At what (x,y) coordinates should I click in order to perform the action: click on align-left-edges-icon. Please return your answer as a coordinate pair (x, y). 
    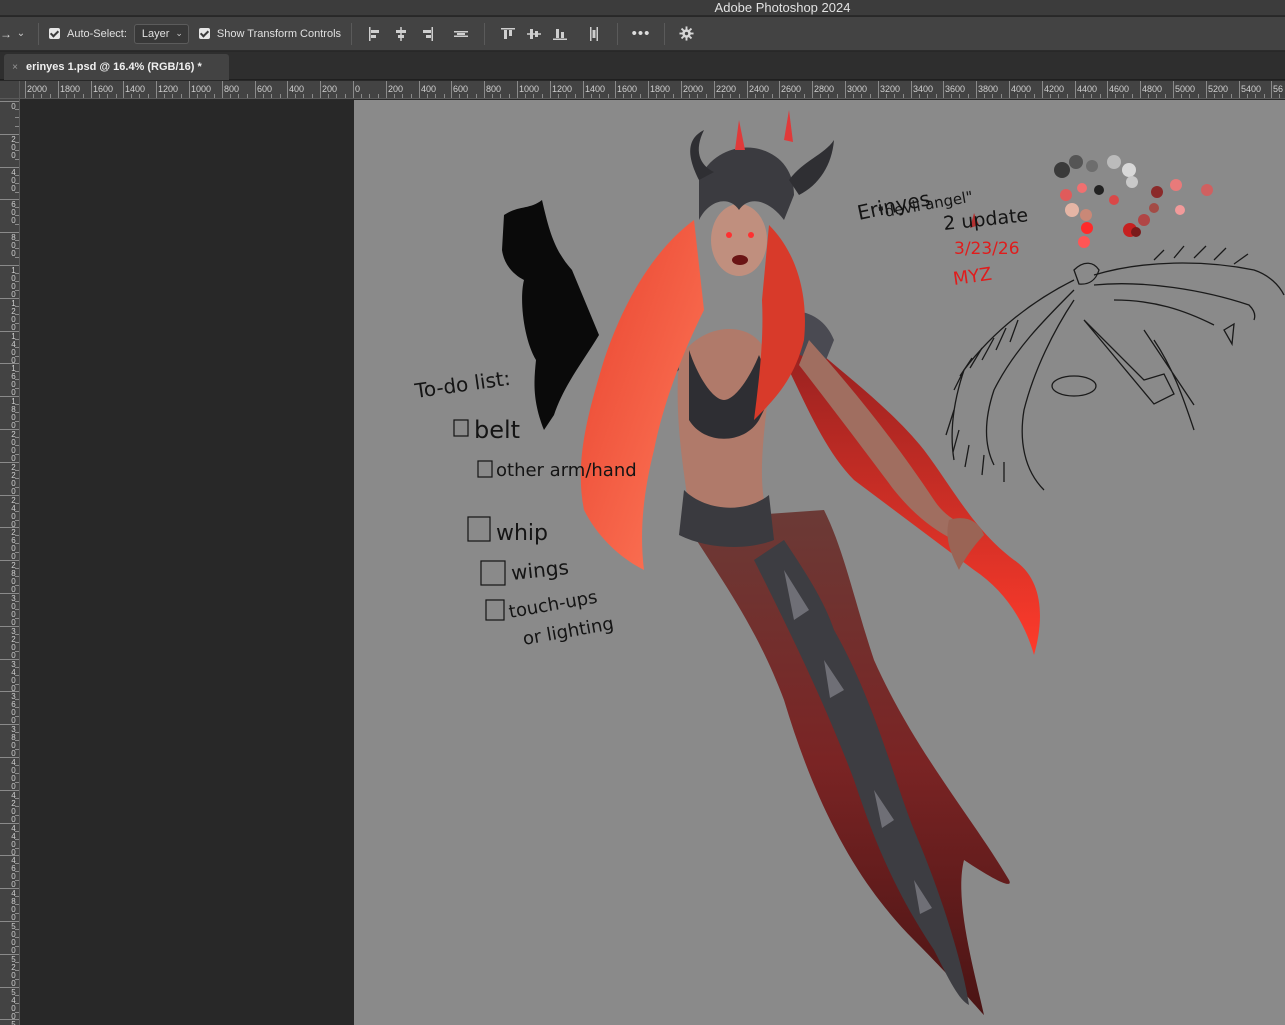
    Looking at the image, I should click on (375, 34).